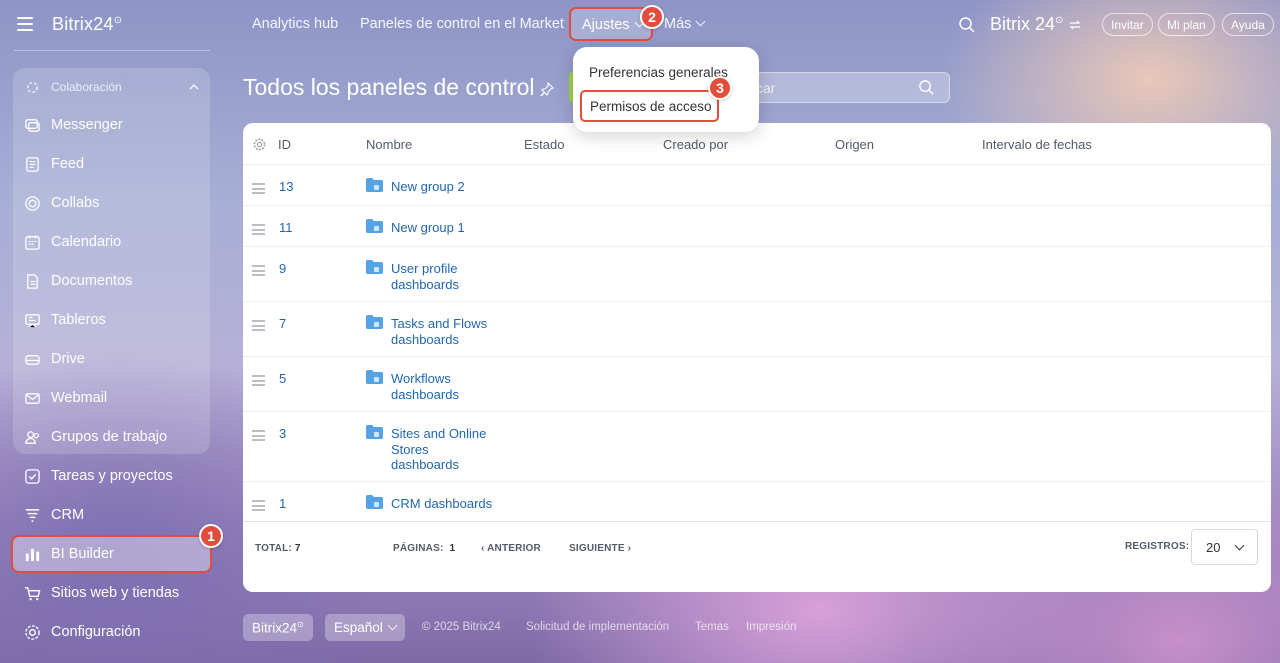 The image size is (1280, 663). Describe the element at coordinates (392, 625) in the screenshot. I see `chevron-down-icon` at that location.